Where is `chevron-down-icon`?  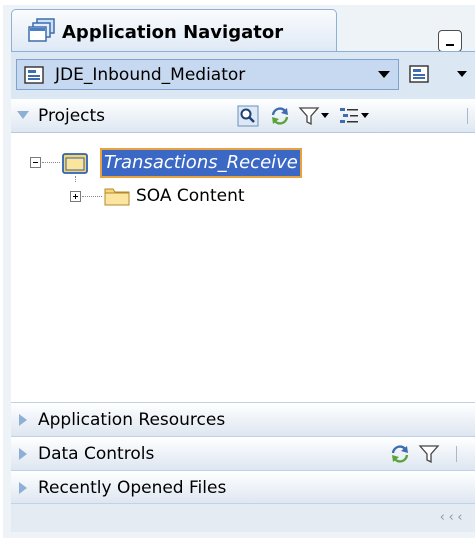
chevron-down-icon is located at coordinates (462, 74).